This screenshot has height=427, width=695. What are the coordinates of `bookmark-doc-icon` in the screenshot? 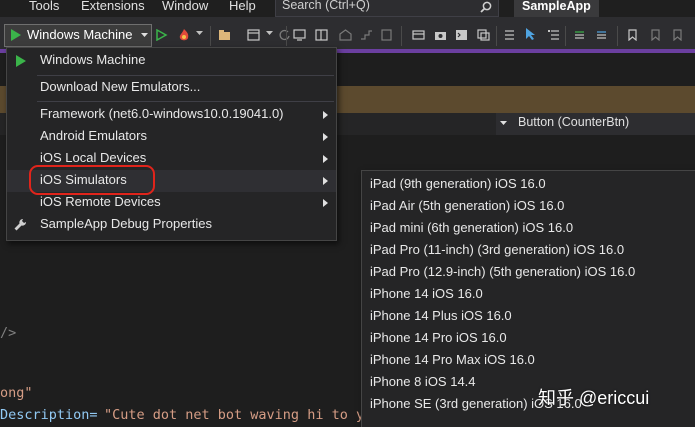 It's located at (386, 35).